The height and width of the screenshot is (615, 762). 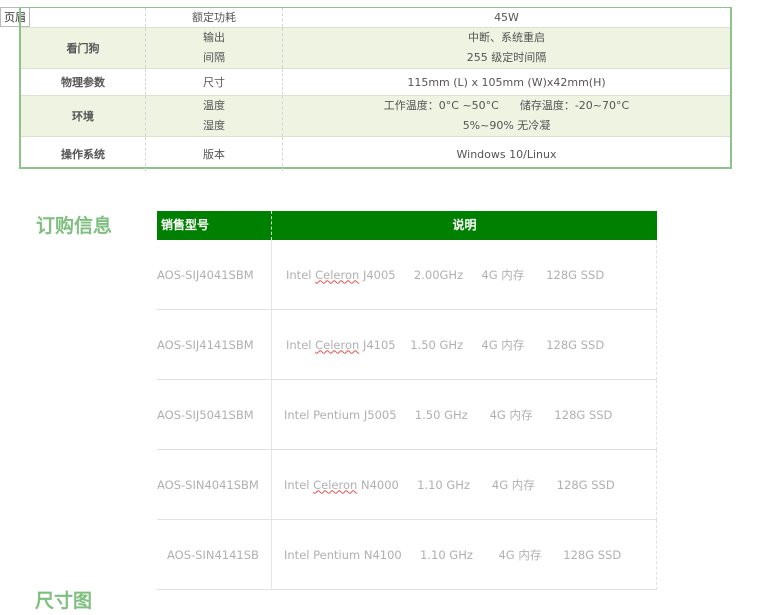 I want to click on spec-value: Windows 10/Linux, so click(x=506, y=154).